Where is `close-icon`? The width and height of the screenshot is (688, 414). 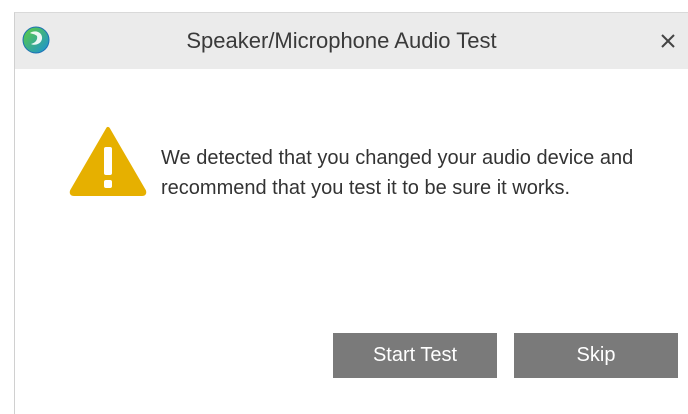 close-icon is located at coordinates (668, 41).